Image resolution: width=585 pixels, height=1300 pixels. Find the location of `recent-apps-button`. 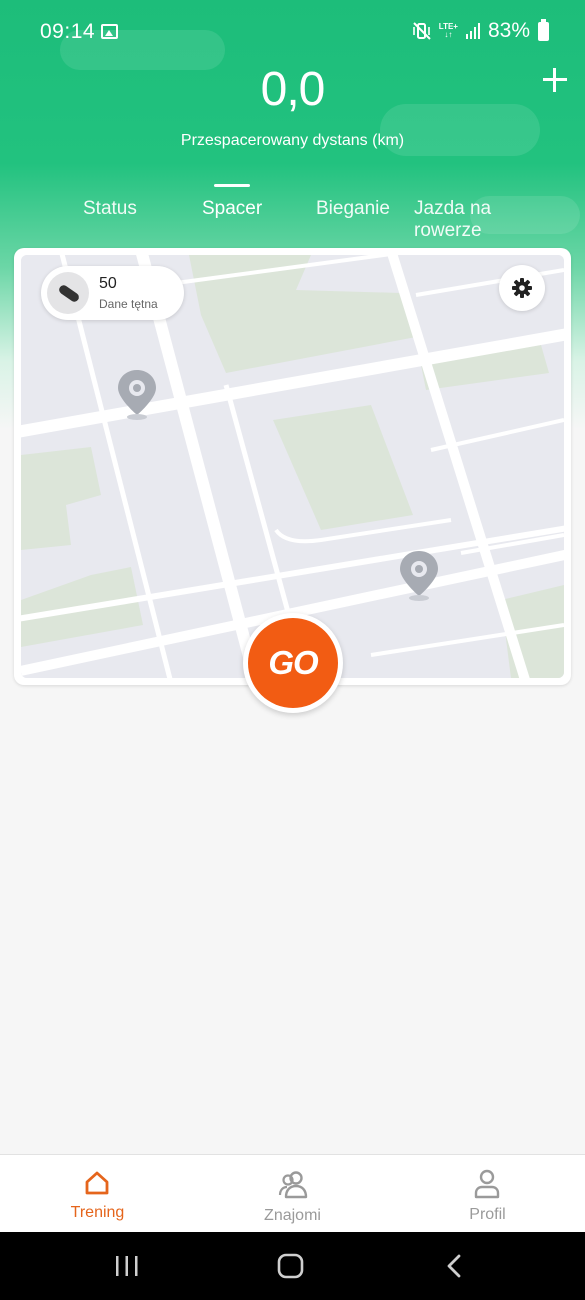

recent-apps-button is located at coordinates (127, 1266).